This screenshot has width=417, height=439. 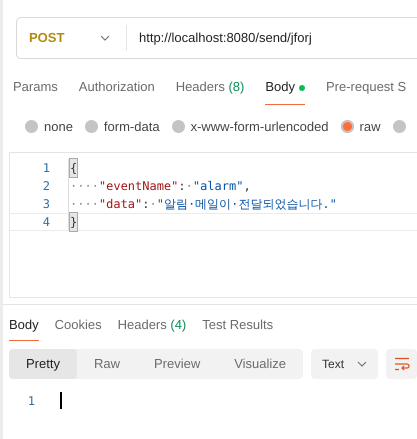 I want to click on radio-label: none, so click(x=58, y=126).